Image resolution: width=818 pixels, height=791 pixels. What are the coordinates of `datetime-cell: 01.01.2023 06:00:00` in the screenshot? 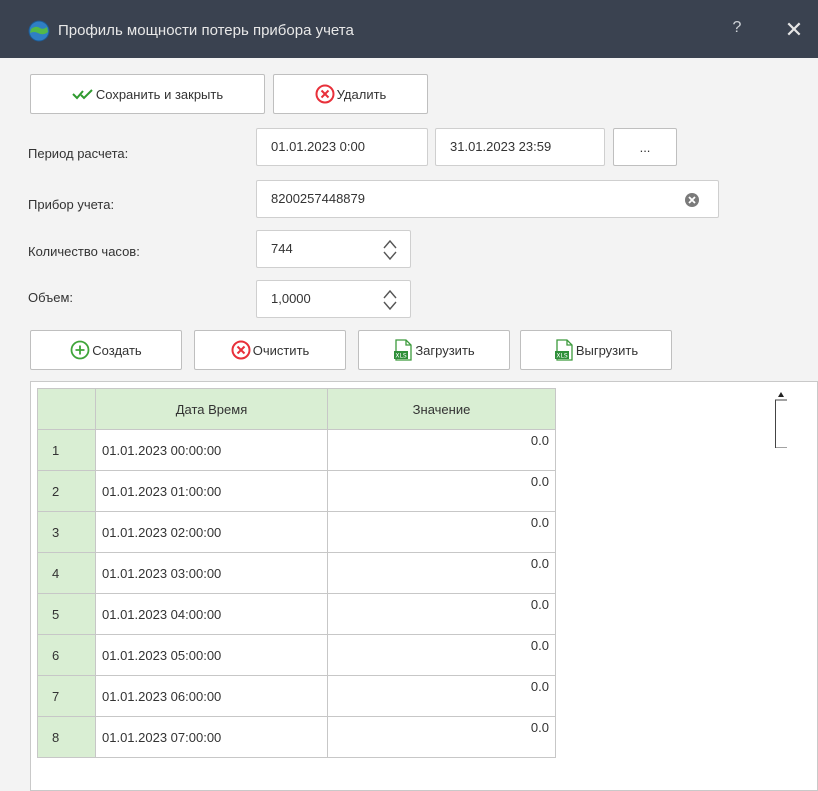 It's located at (211, 696).